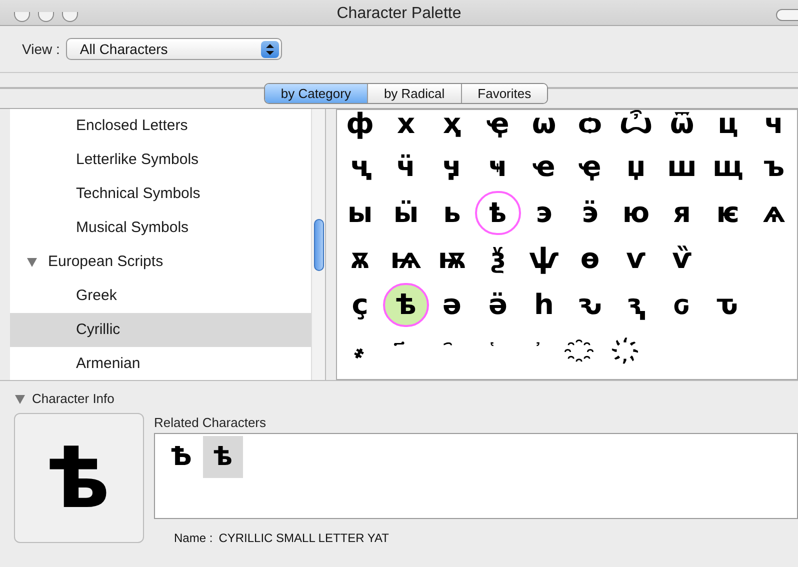 The image size is (798, 567). Describe the element at coordinates (406, 351) in the screenshot. I see `character-cell: ҃` at that location.